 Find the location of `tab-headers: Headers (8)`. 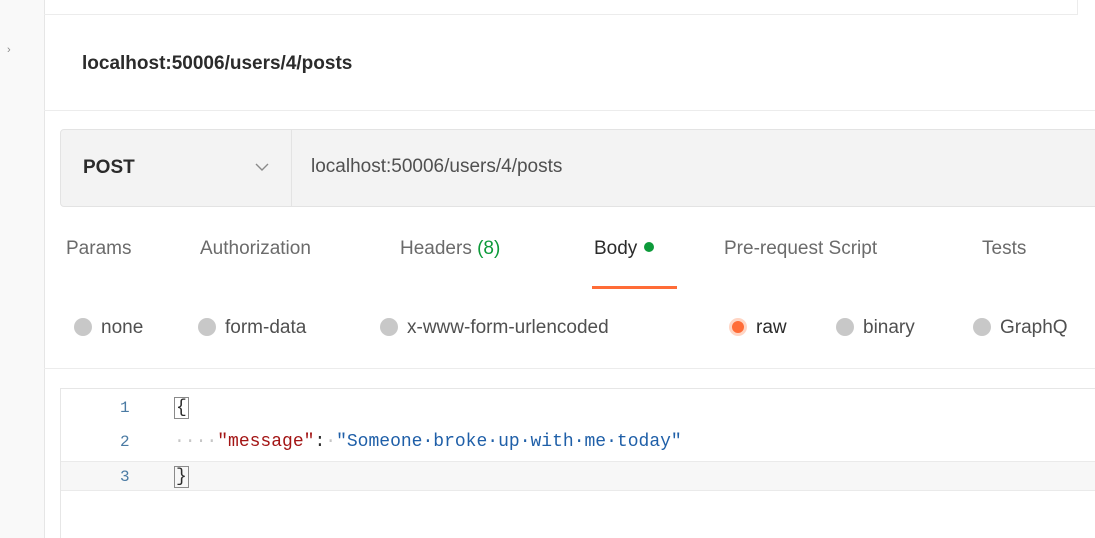

tab-headers: Headers (8) is located at coordinates (450, 249).